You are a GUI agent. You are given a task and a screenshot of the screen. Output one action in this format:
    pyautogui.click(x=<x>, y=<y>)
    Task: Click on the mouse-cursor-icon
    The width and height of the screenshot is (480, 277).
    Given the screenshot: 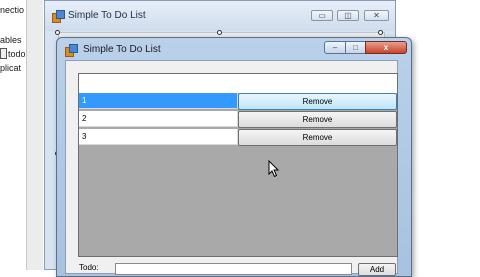 What is the action you would take?
    pyautogui.click(x=274, y=169)
    